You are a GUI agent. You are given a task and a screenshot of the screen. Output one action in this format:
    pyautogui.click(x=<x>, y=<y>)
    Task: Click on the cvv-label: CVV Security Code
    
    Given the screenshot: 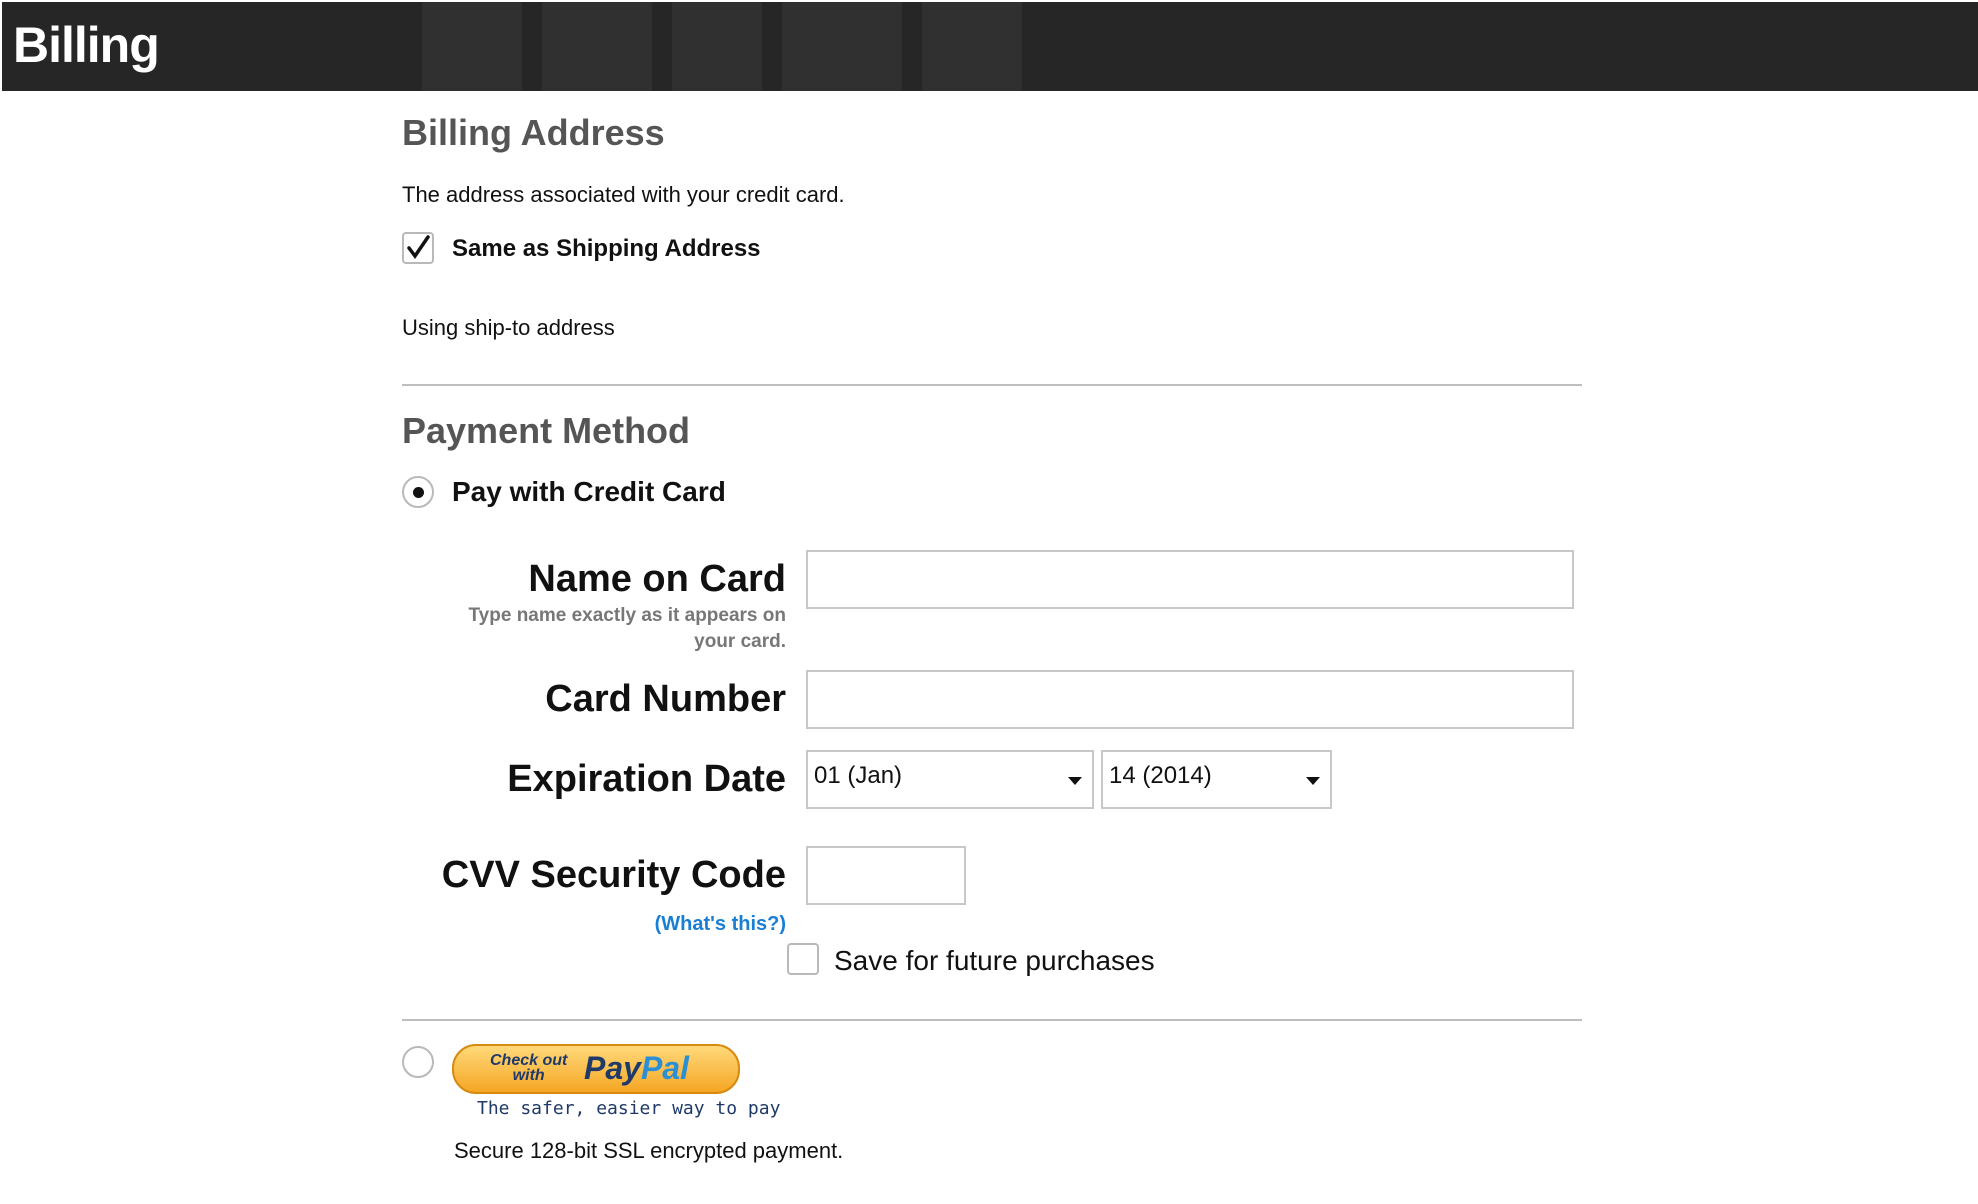 What is the action you would take?
    pyautogui.click(x=613, y=875)
    